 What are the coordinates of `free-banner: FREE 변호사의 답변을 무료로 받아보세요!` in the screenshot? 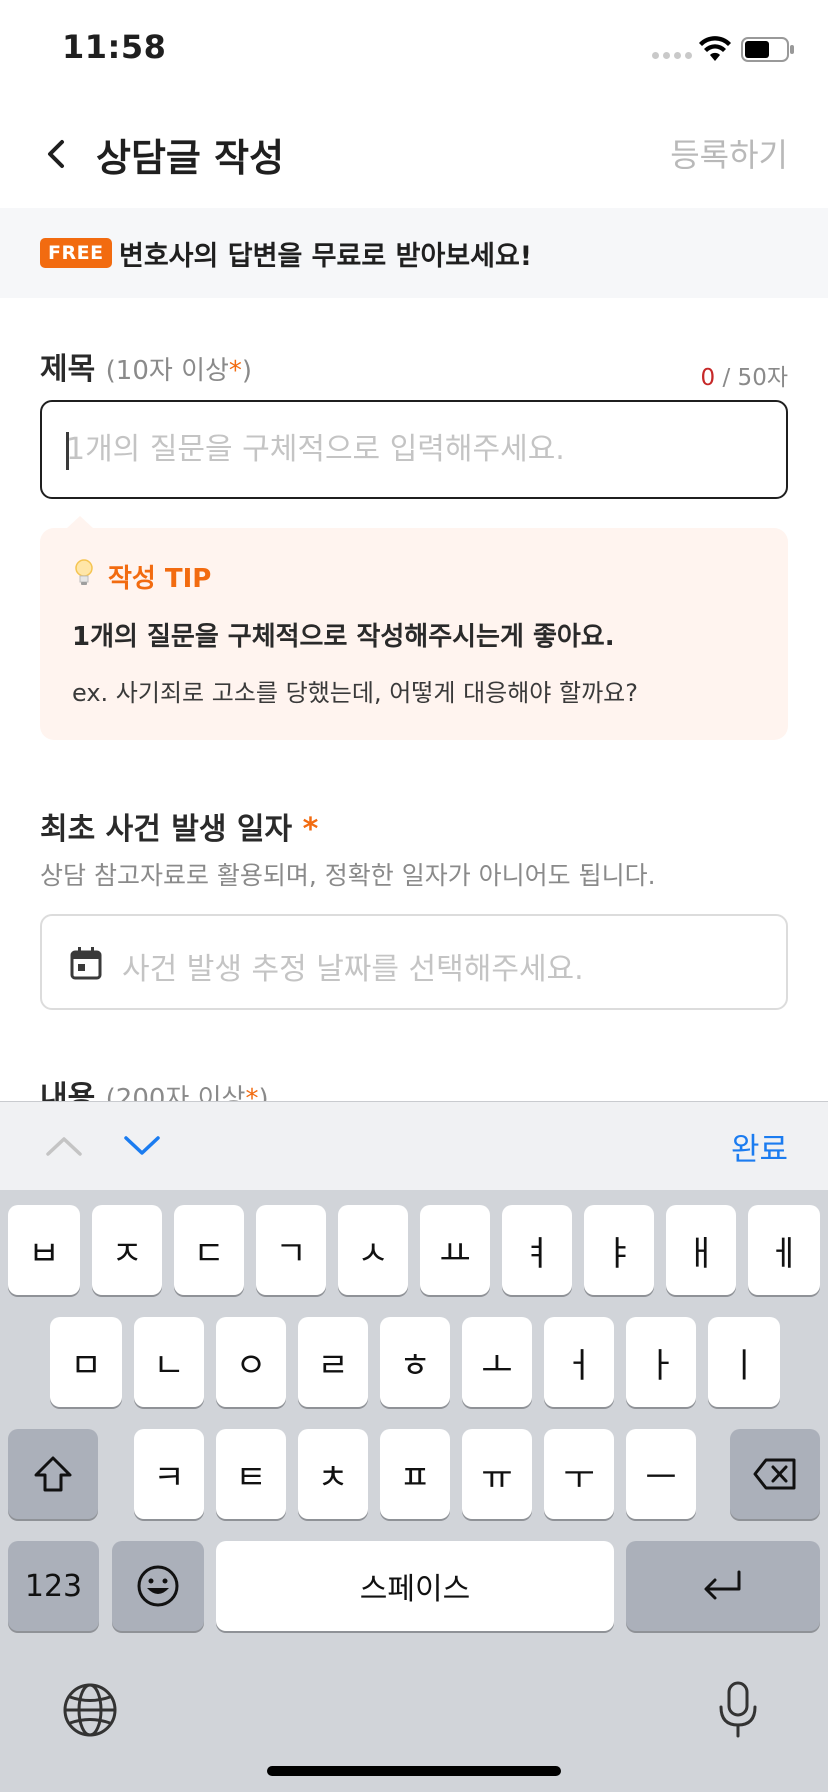 It's located at (414, 253).